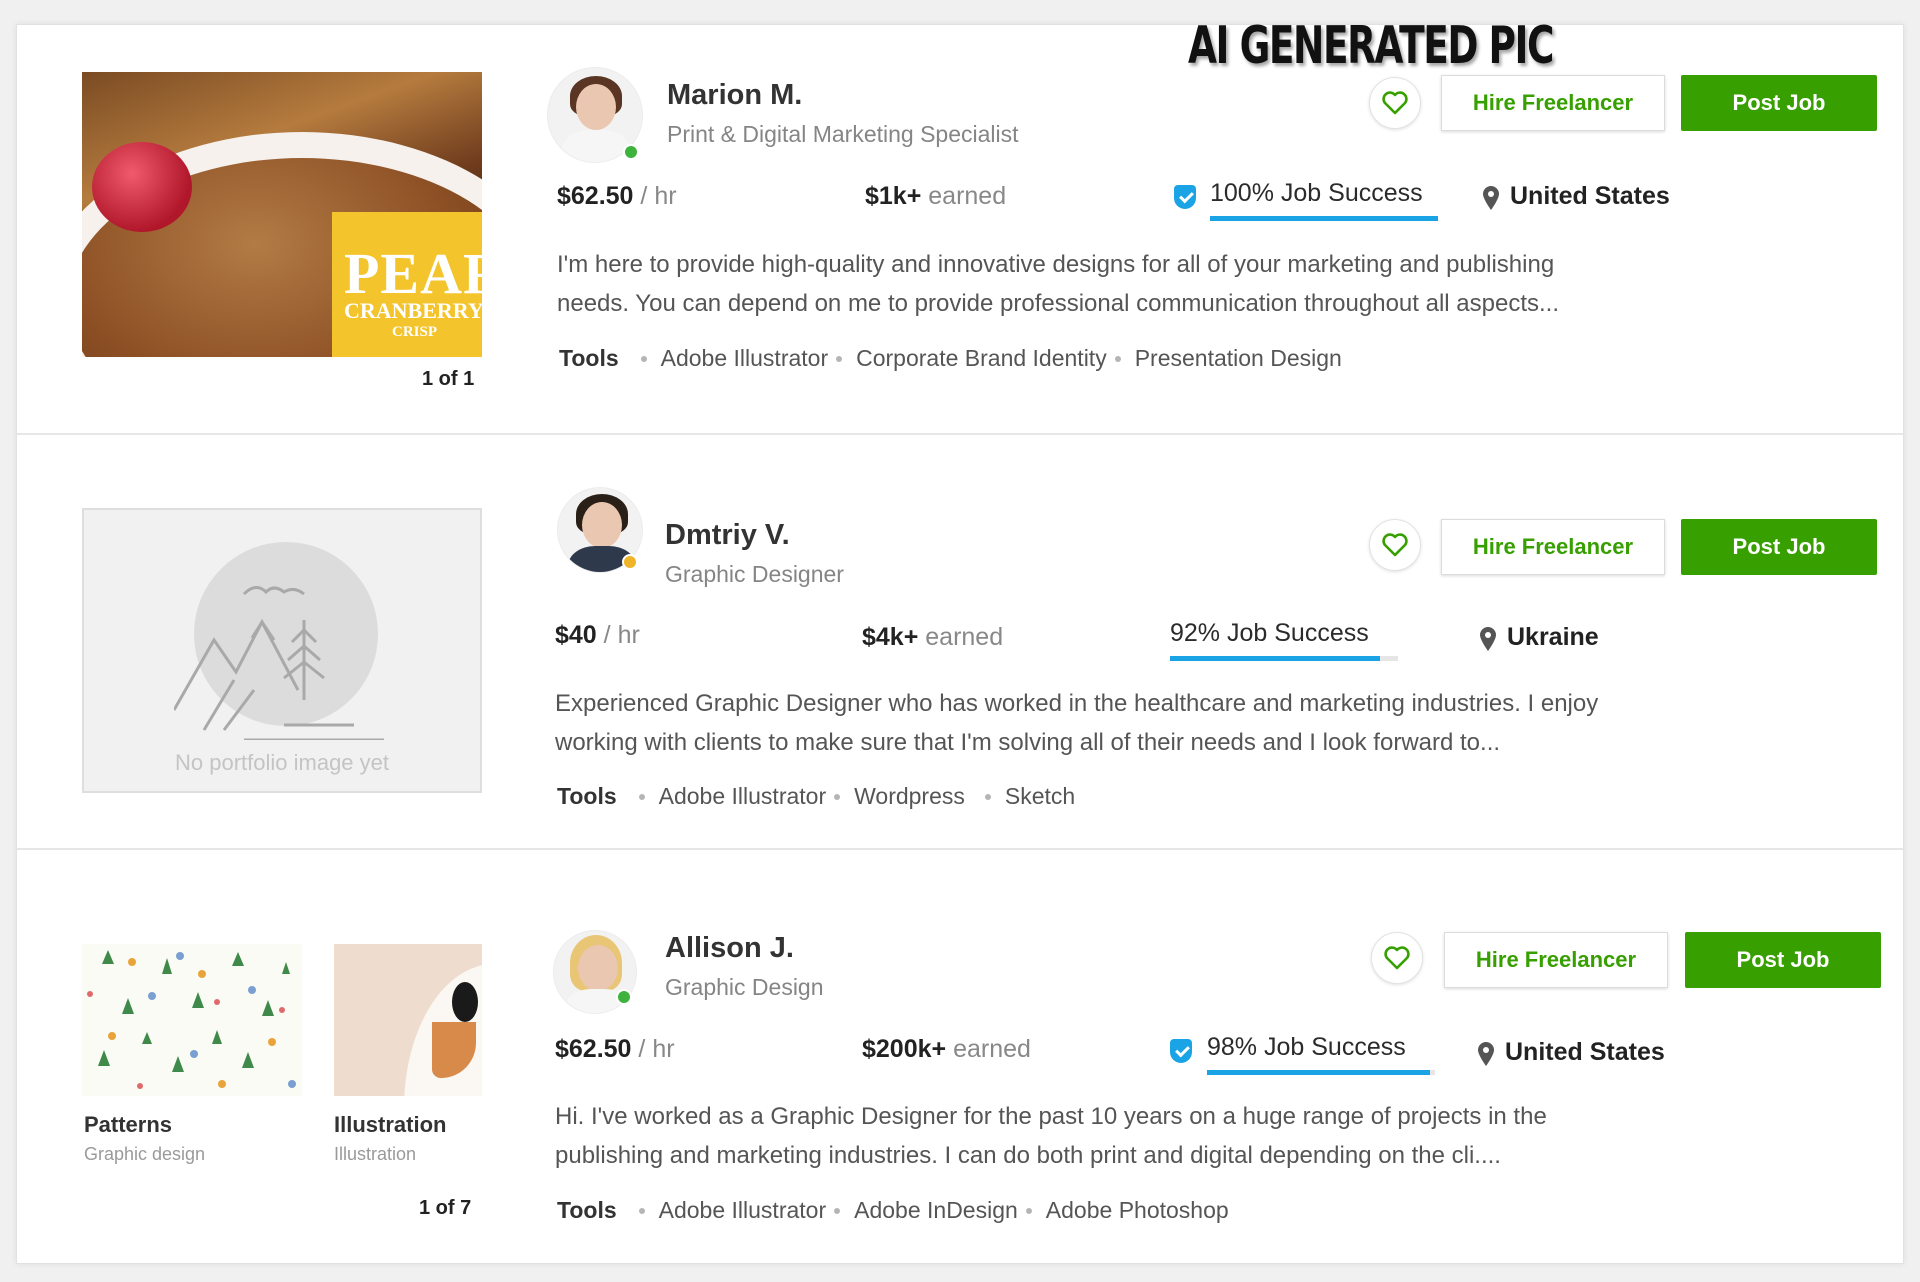 Image resolution: width=1920 pixels, height=1282 pixels. I want to click on total-earned: $200k+ earned, so click(946, 1049).